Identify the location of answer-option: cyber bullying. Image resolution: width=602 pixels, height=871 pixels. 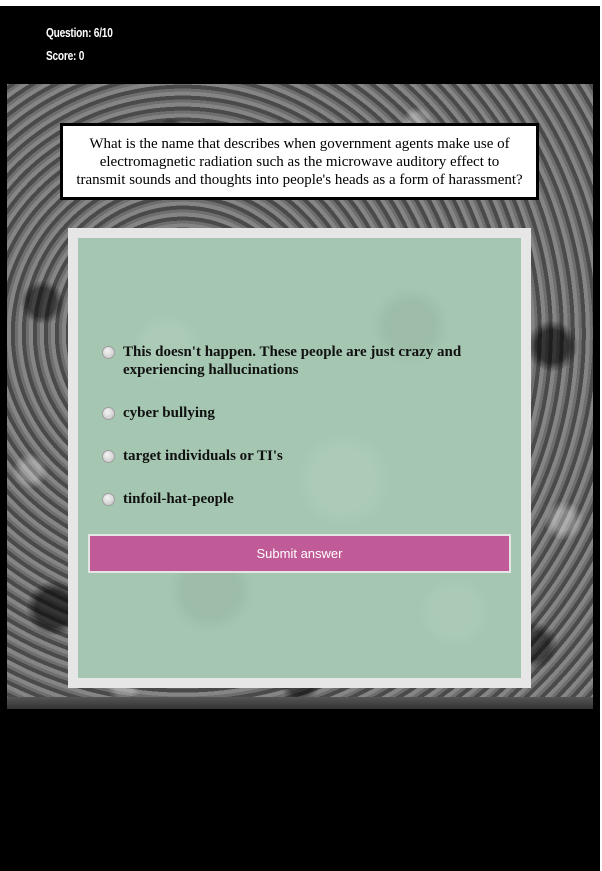
(297, 413).